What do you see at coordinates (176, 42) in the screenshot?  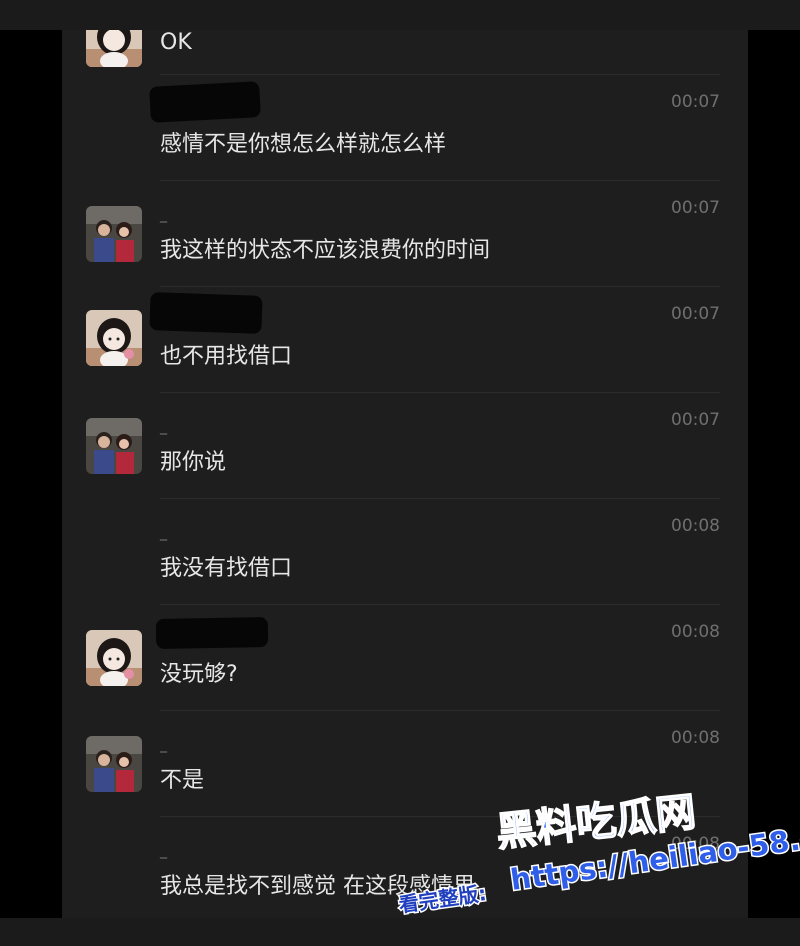 I see `message-text: OK` at bounding box center [176, 42].